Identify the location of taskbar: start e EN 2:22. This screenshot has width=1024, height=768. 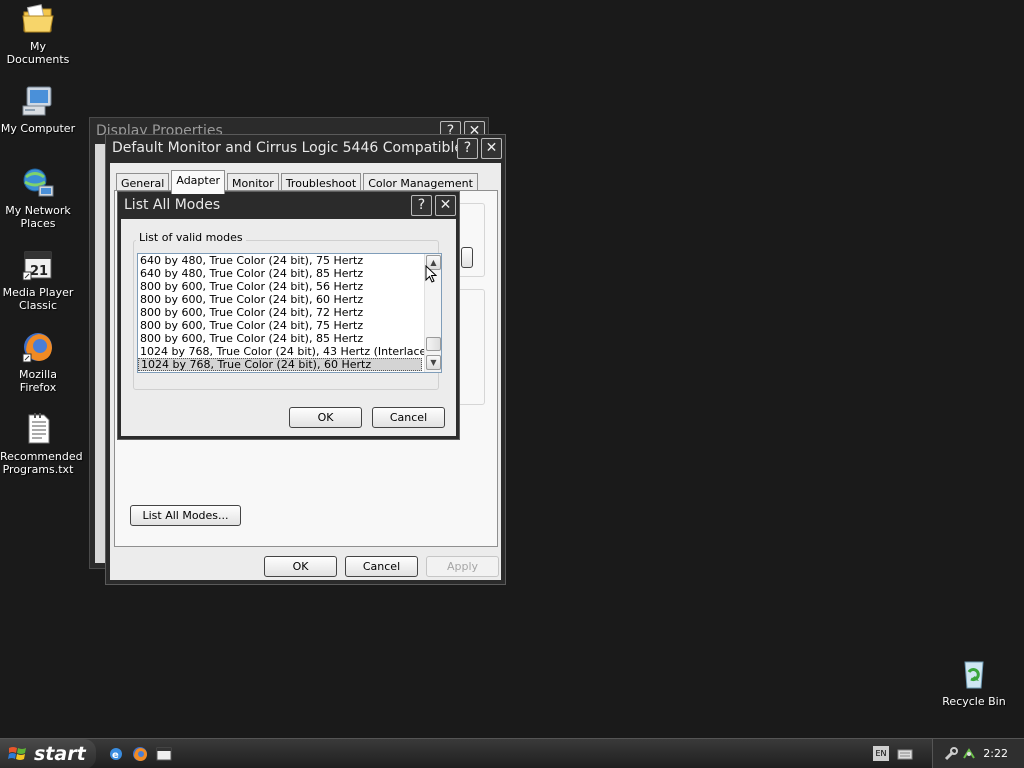
(512, 753).